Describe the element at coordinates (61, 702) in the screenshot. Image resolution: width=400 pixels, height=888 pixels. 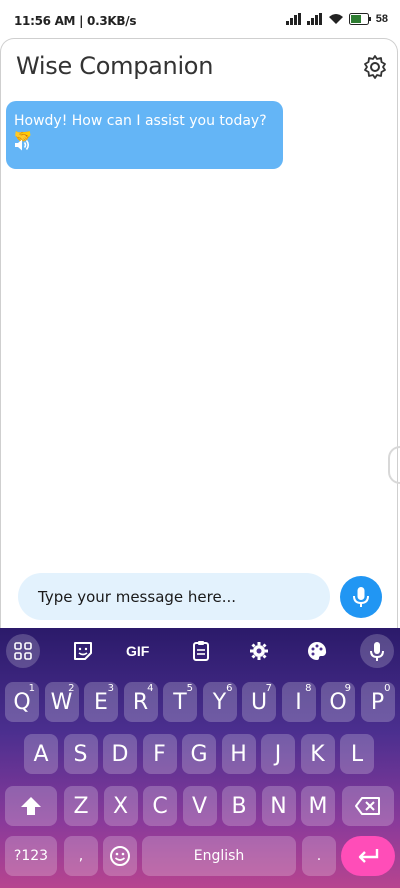
I see `key-w: W2` at that location.